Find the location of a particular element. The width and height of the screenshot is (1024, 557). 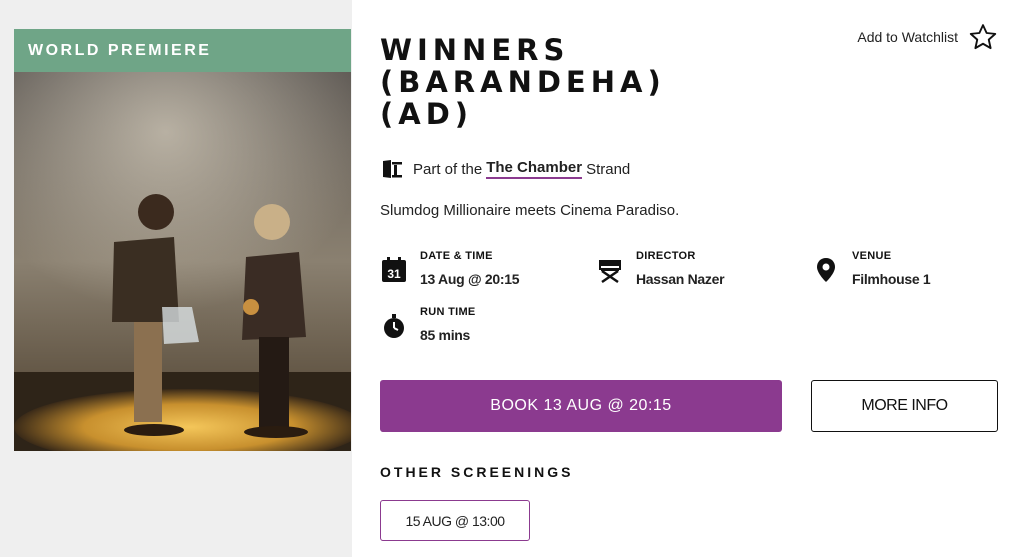

date-time-block: 31 DATE & TIME 13 Aug @ 20:15 is located at coordinates (450, 268).